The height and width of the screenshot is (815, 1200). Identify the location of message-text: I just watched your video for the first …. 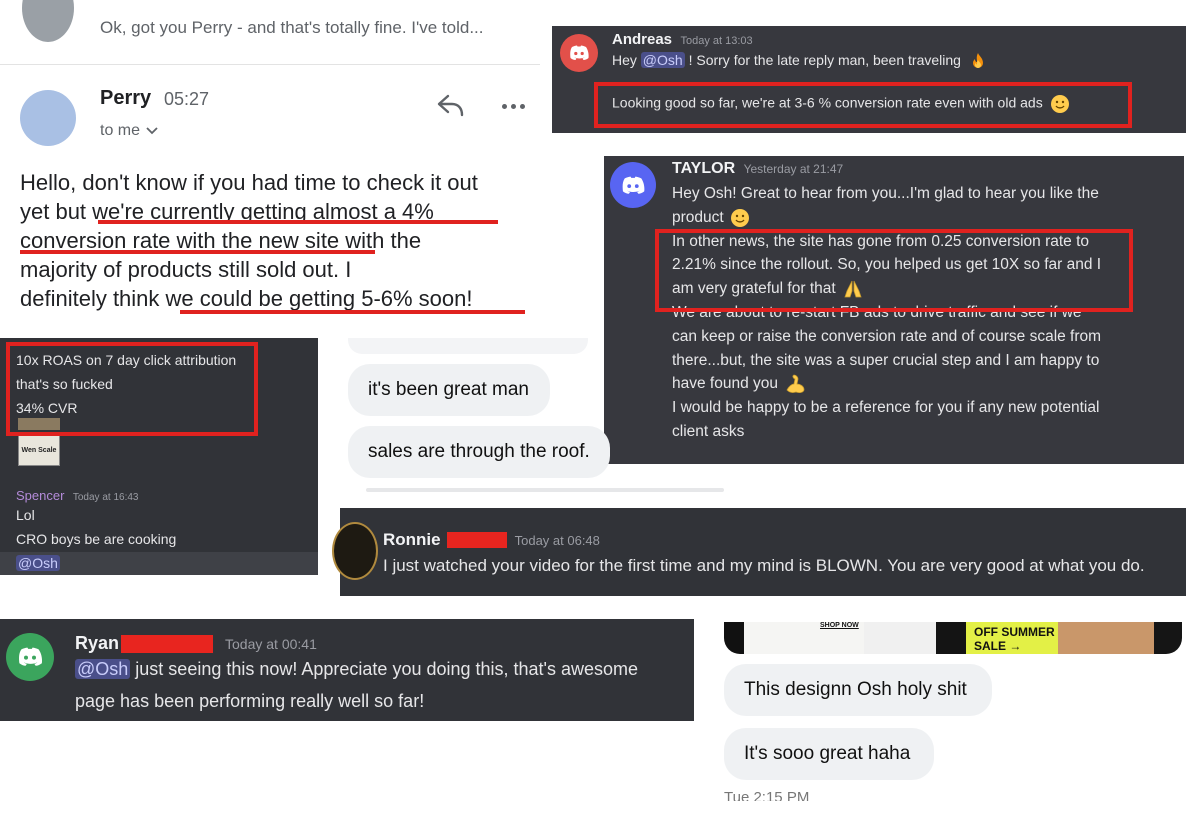
(764, 565).